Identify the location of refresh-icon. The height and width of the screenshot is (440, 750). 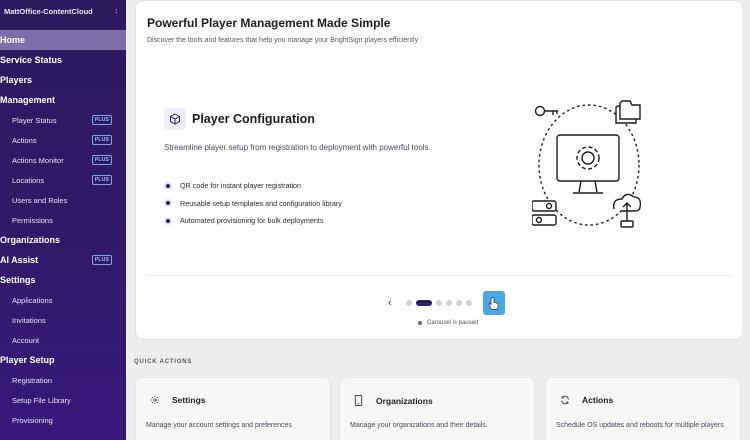
(567, 400).